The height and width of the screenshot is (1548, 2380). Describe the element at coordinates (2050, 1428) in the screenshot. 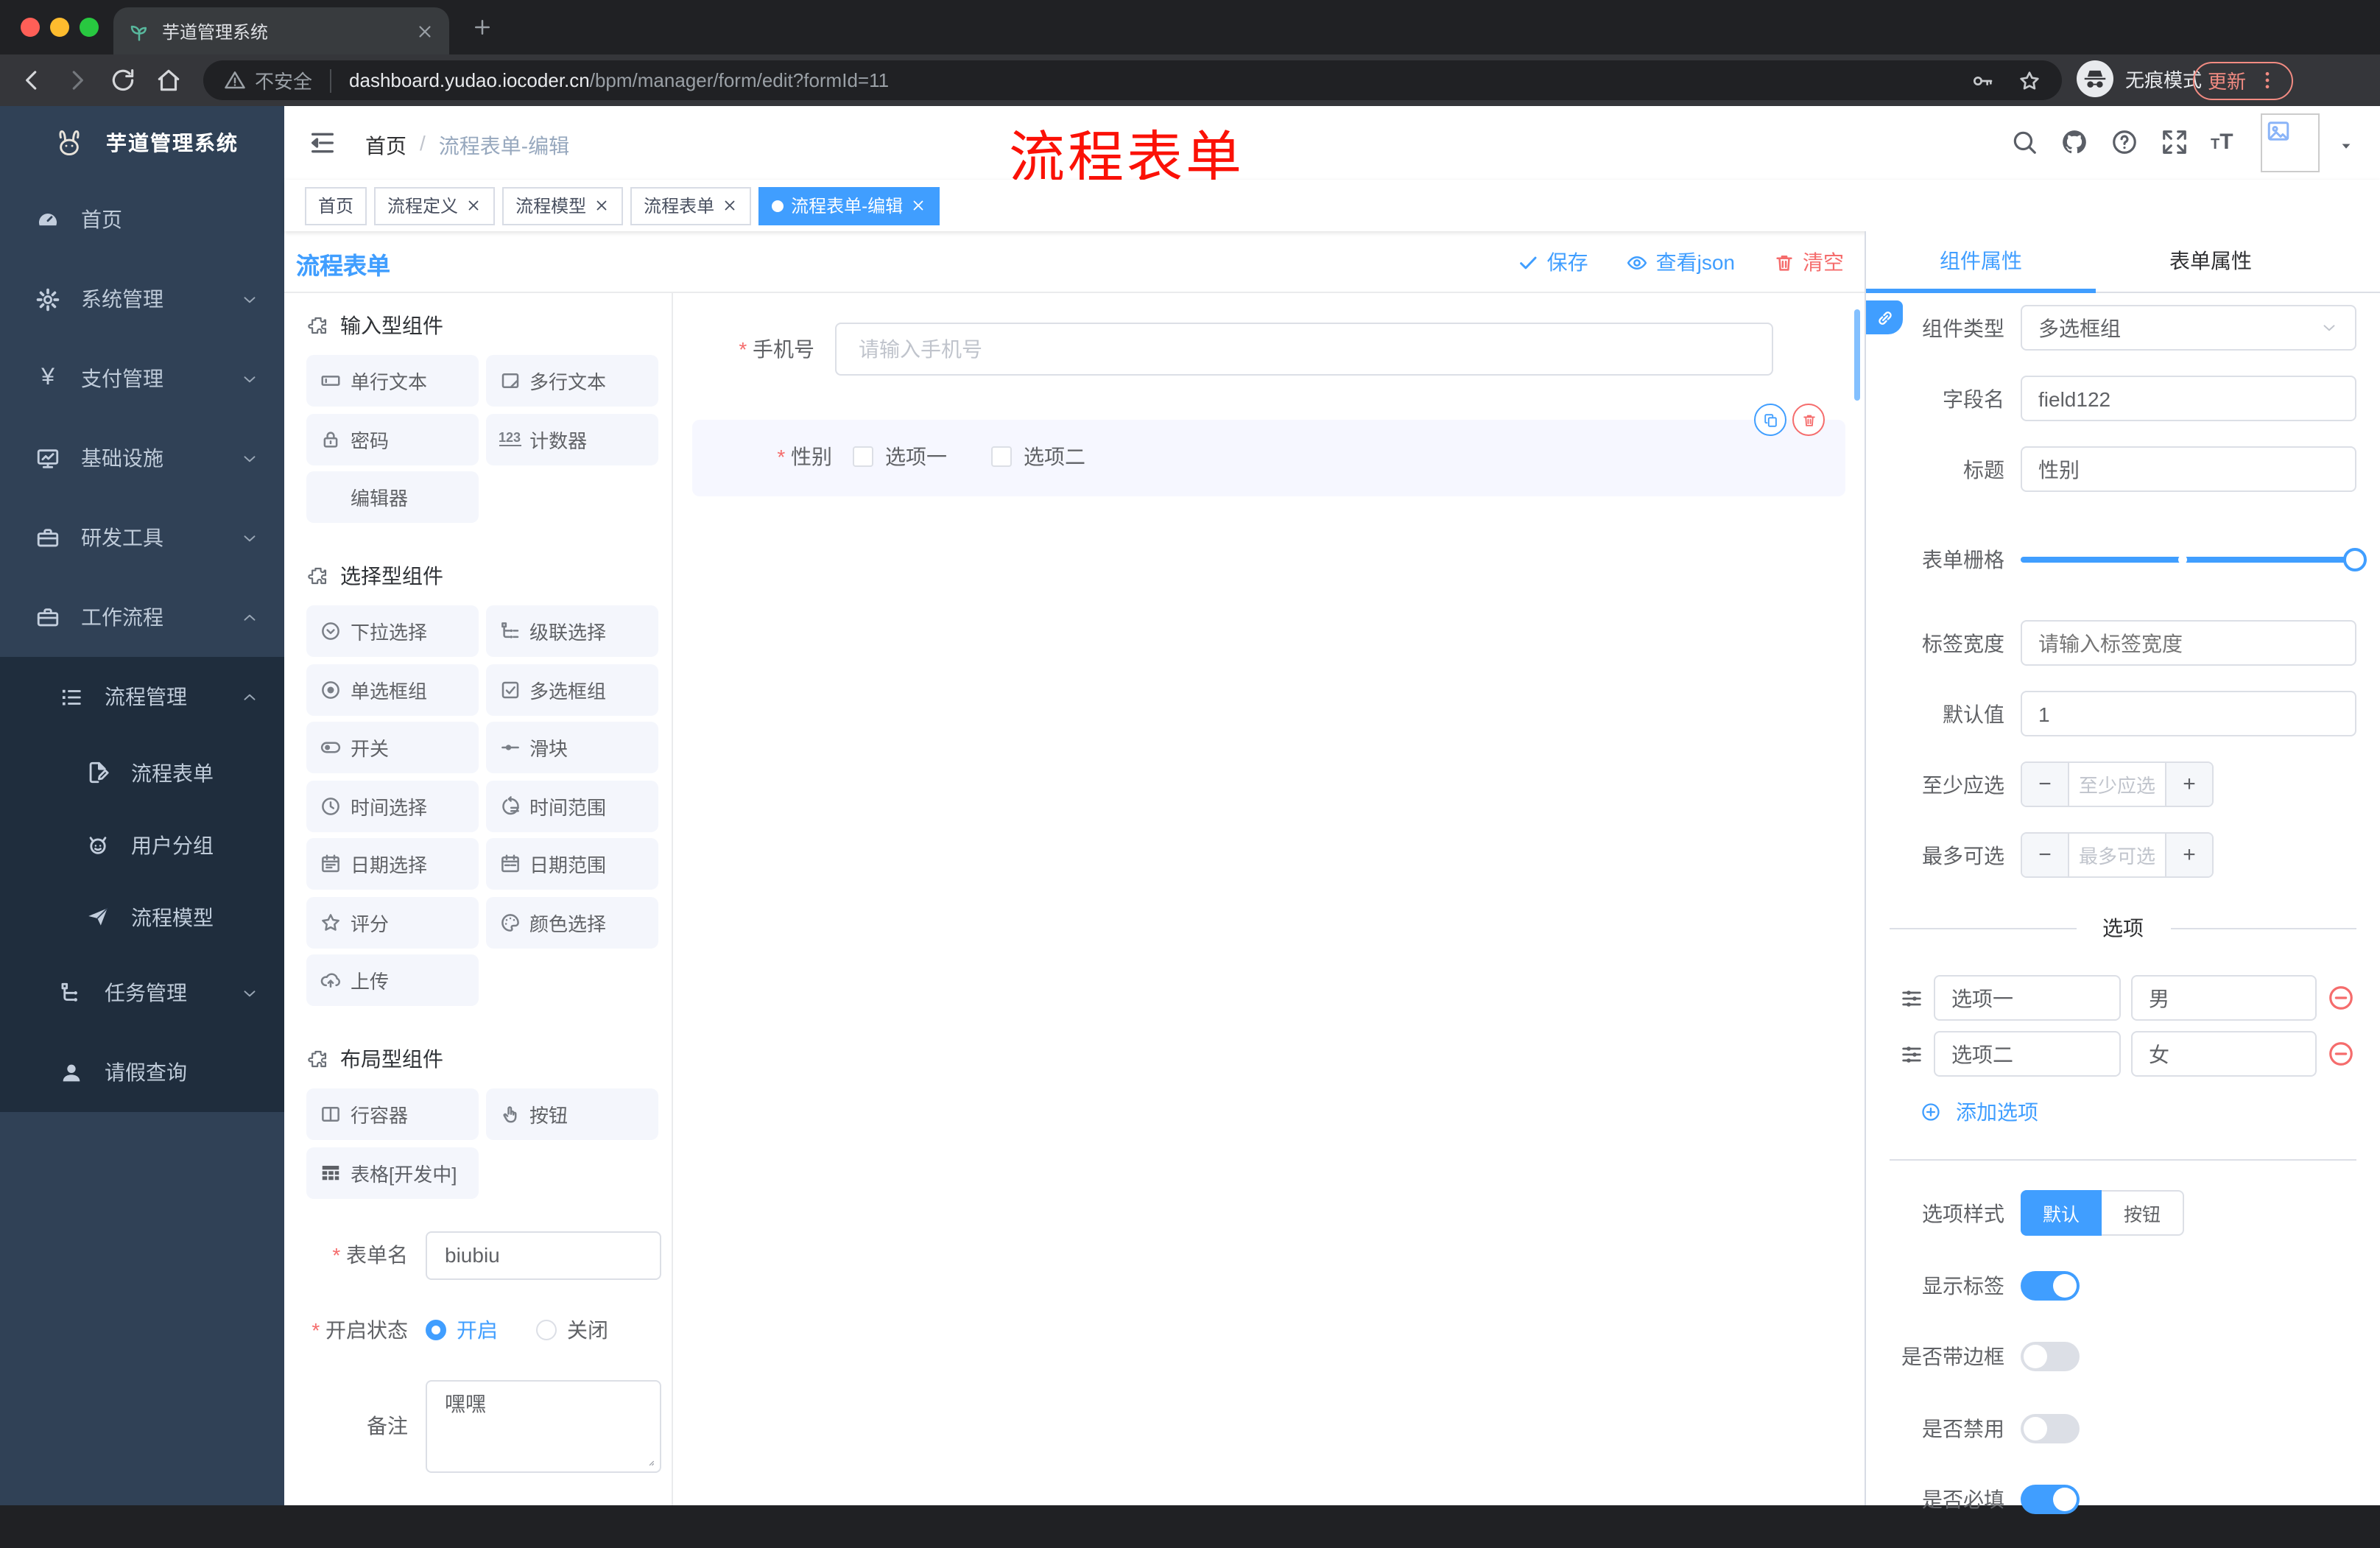

I see `disabled-switch` at that location.